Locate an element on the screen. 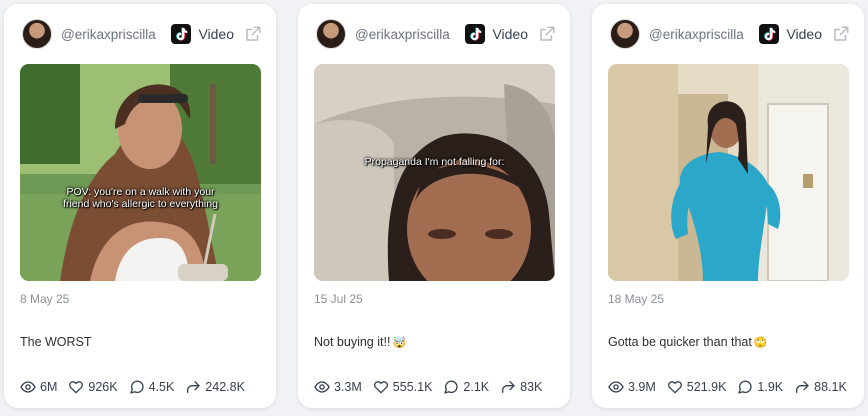 Image resolution: width=868 pixels, height=416 pixels. shares-stat: 88.1K is located at coordinates (820, 387).